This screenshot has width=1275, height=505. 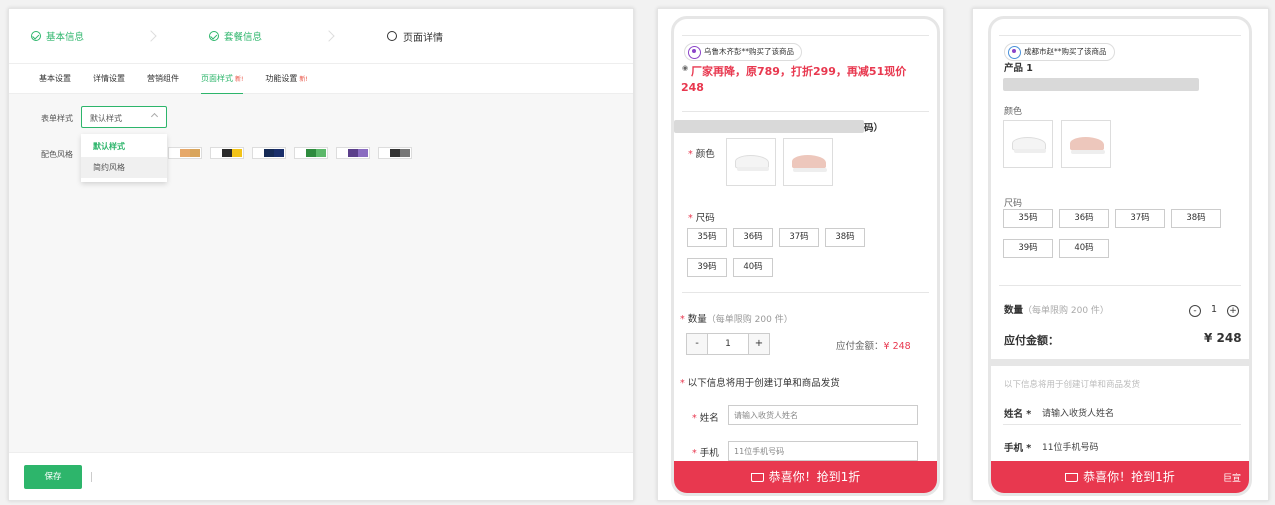 What do you see at coordinates (303, 79) in the screenshot?
I see `new-badge: 新!` at bounding box center [303, 79].